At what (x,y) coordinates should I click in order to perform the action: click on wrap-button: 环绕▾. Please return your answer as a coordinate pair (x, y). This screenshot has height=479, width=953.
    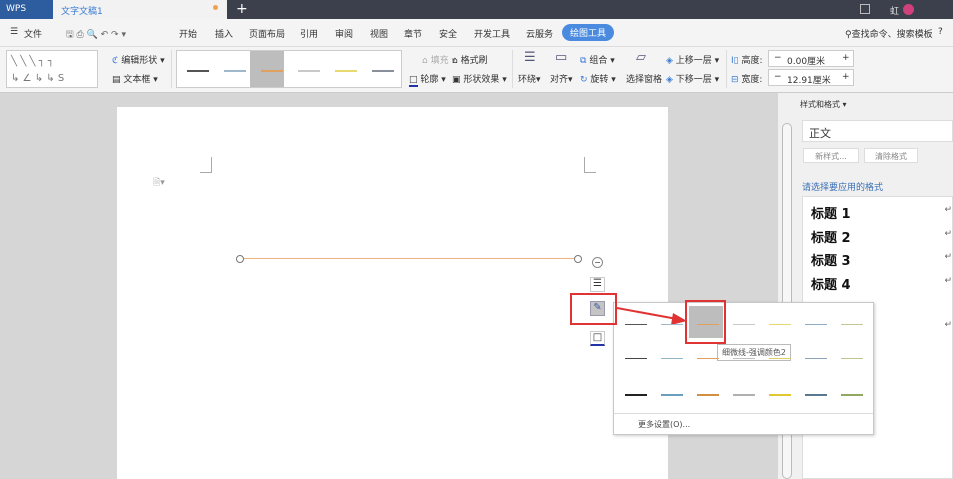
    Looking at the image, I should click on (529, 78).